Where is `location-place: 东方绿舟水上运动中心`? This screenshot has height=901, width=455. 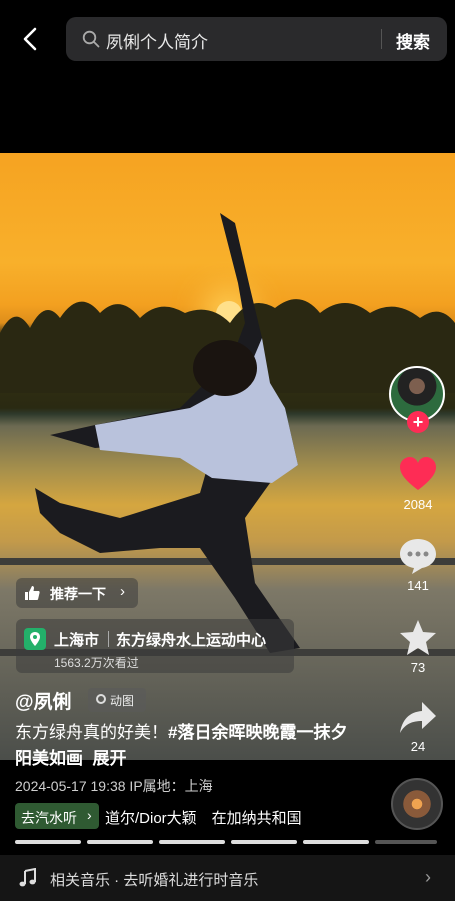
location-place: 东方绿舟水上运动中心 is located at coordinates (191, 640).